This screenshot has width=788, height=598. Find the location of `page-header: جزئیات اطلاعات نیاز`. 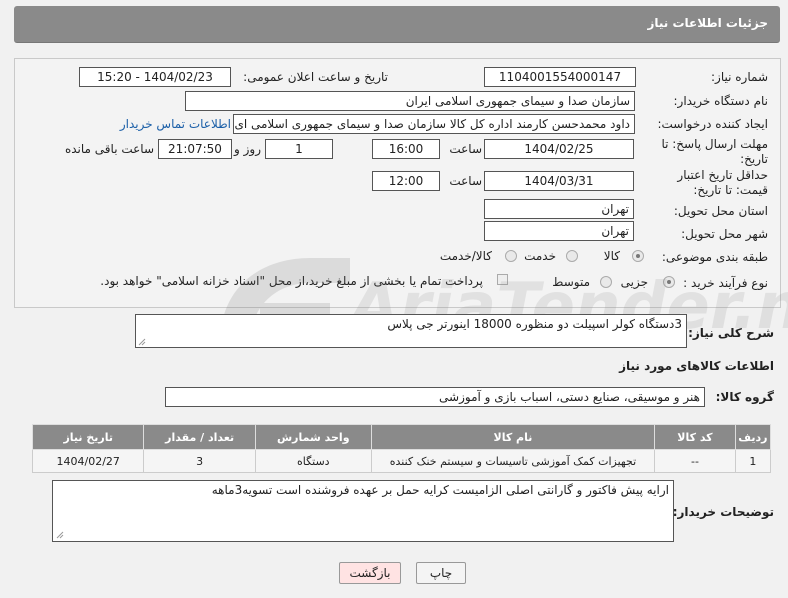

page-header: جزئیات اطلاعات نیاز is located at coordinates (397, 24).